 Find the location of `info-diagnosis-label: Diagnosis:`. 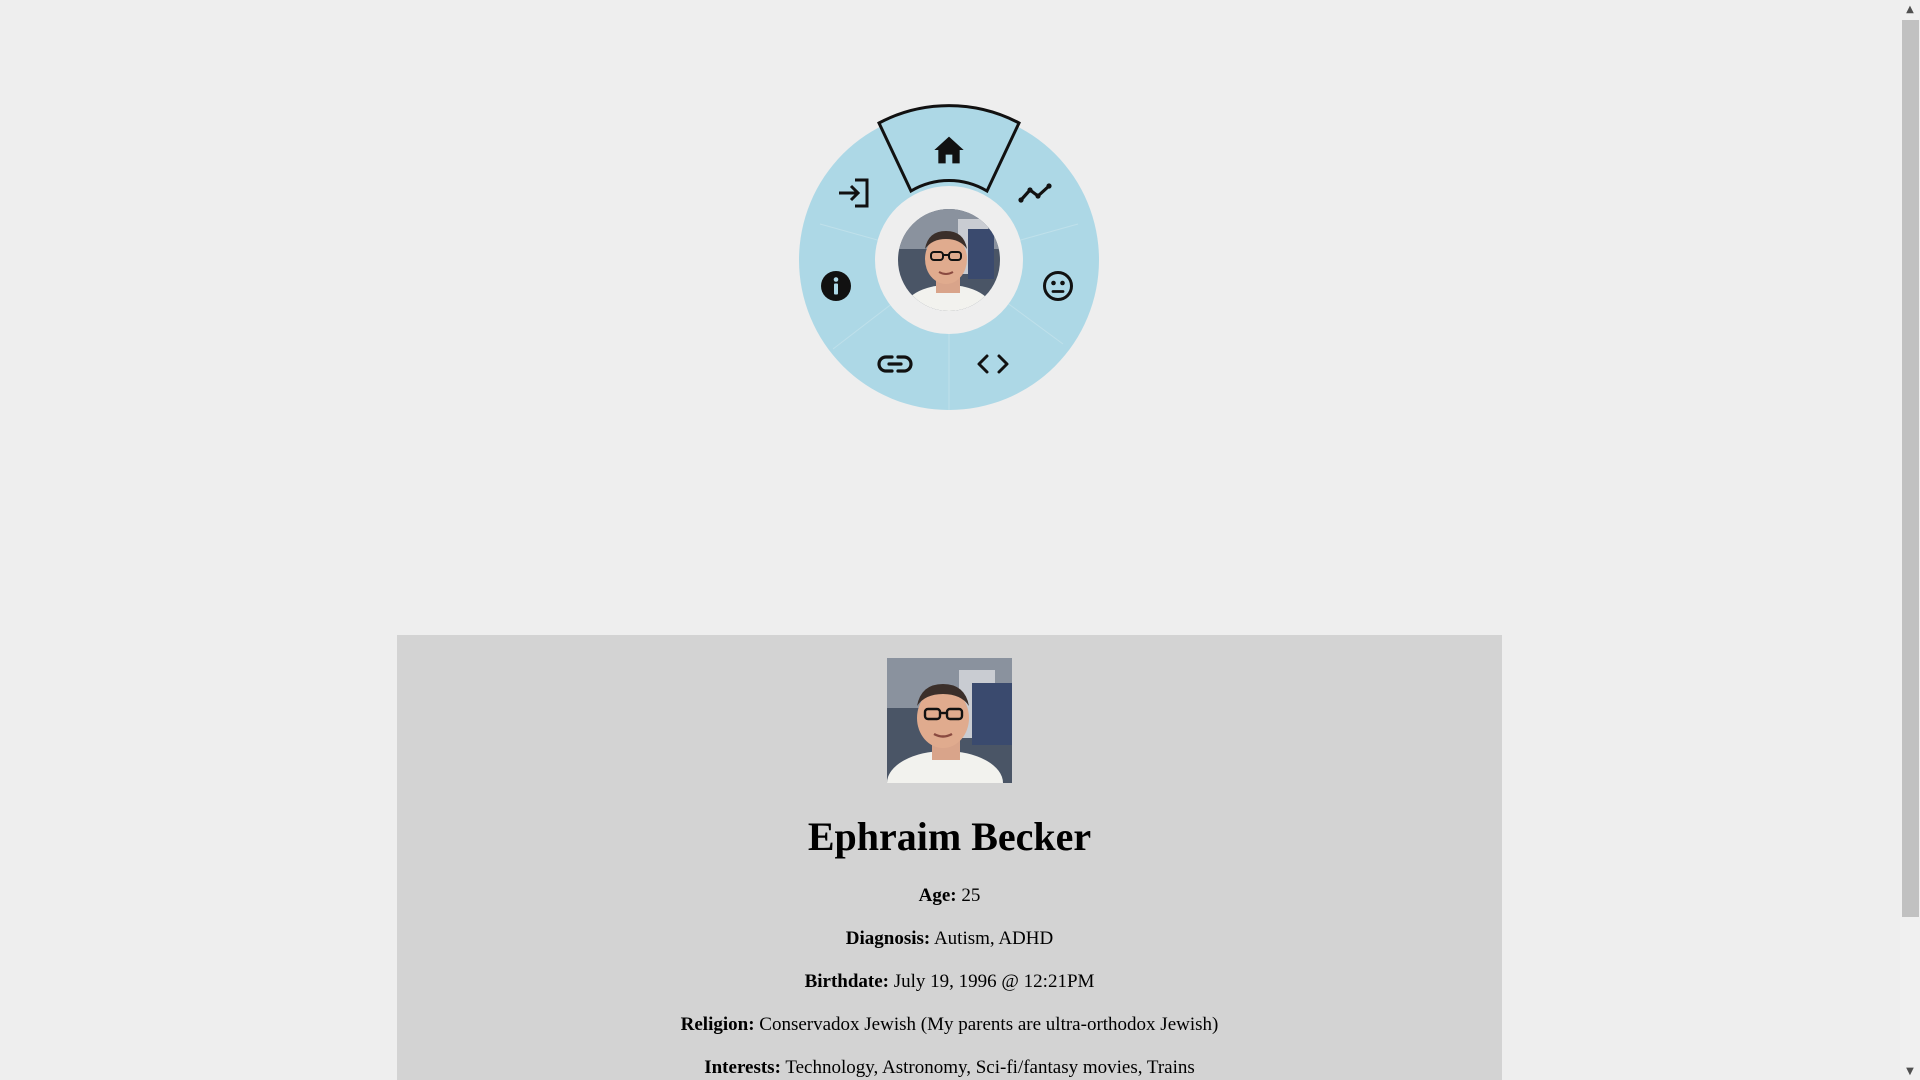

info-diagnosis-label: Diagnosis: is located at coordinates (888, 938).